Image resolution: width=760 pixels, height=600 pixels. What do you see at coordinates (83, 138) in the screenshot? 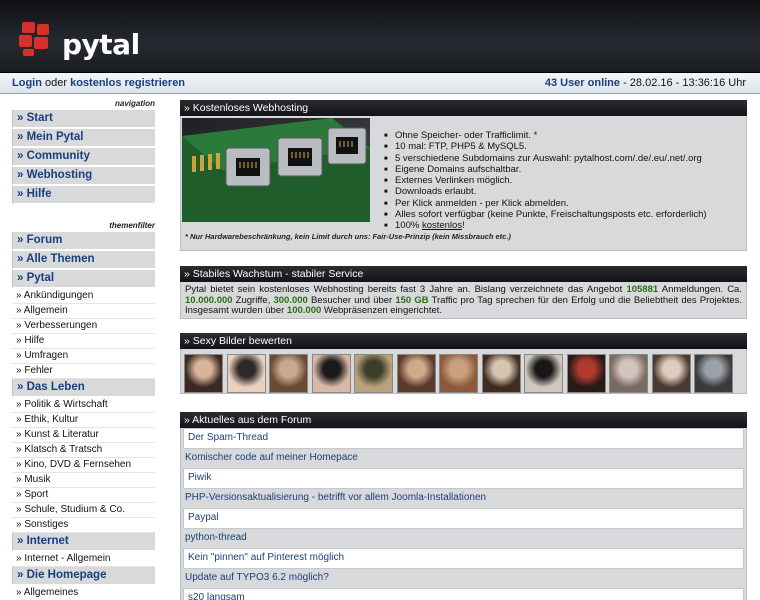
I see `nav-item: » Mein Pytal` at bounding box center [83, 138].